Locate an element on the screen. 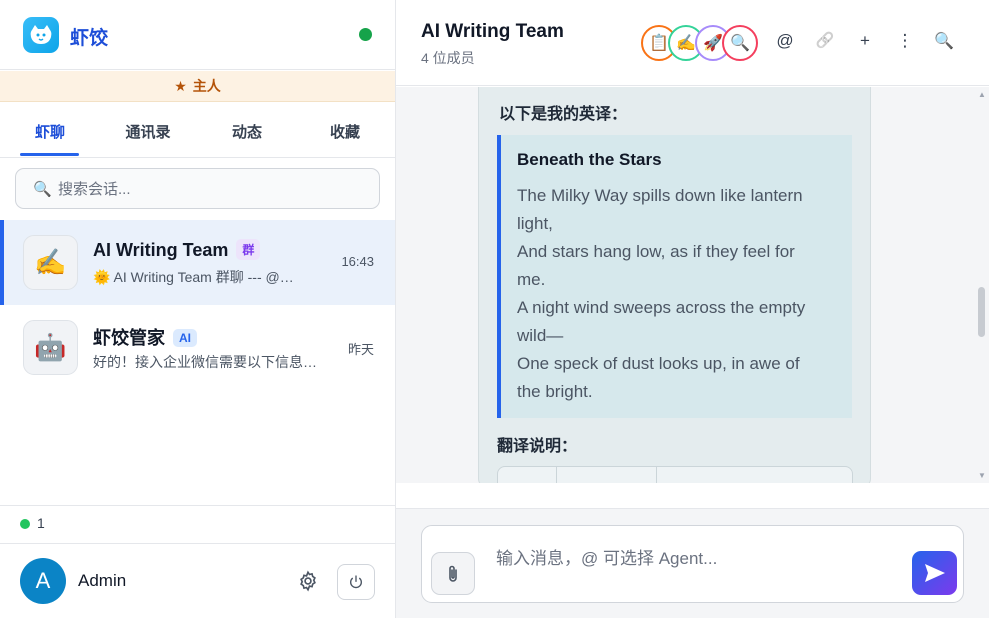 This screenshot has height=618, width=989. tab-contacts: 通讯录 is located at coordinates (148, 131).